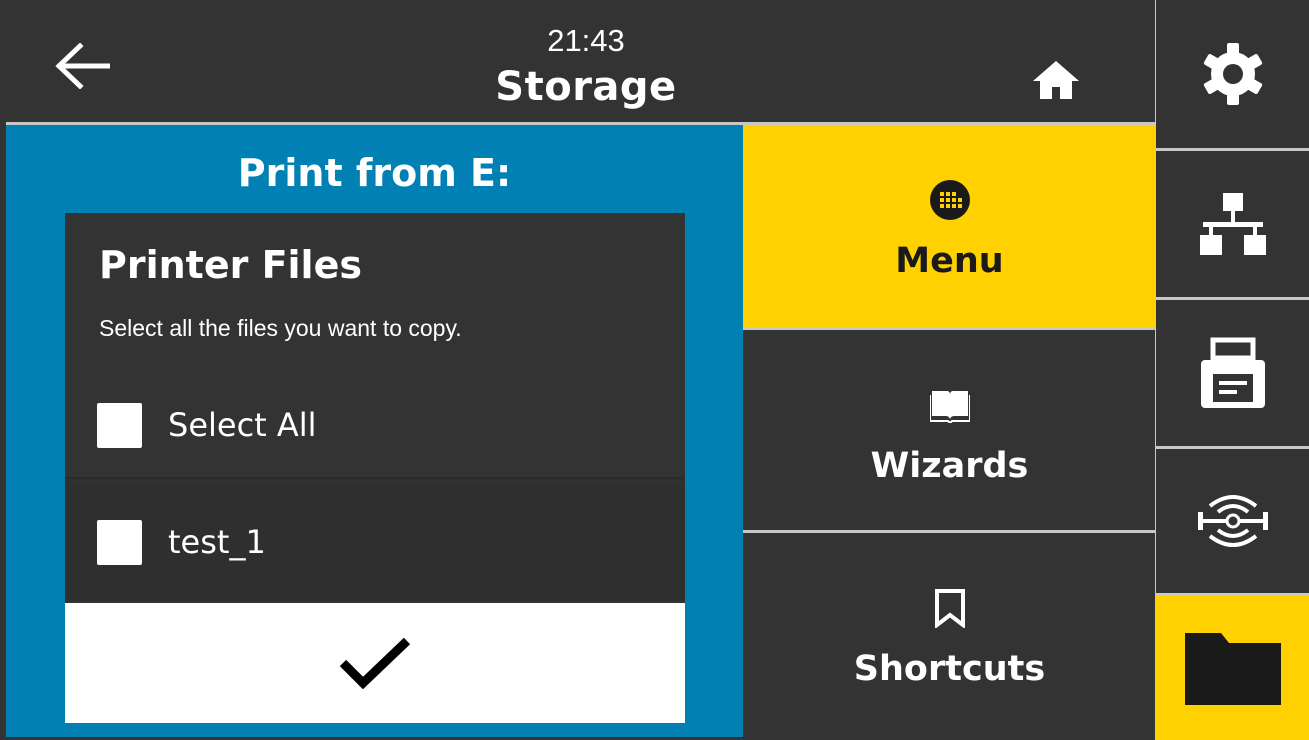  Describe the element at coordinates (949, 669) in the screenshot. I see `nav-shortcuts-label: Shortcuts` at that location.